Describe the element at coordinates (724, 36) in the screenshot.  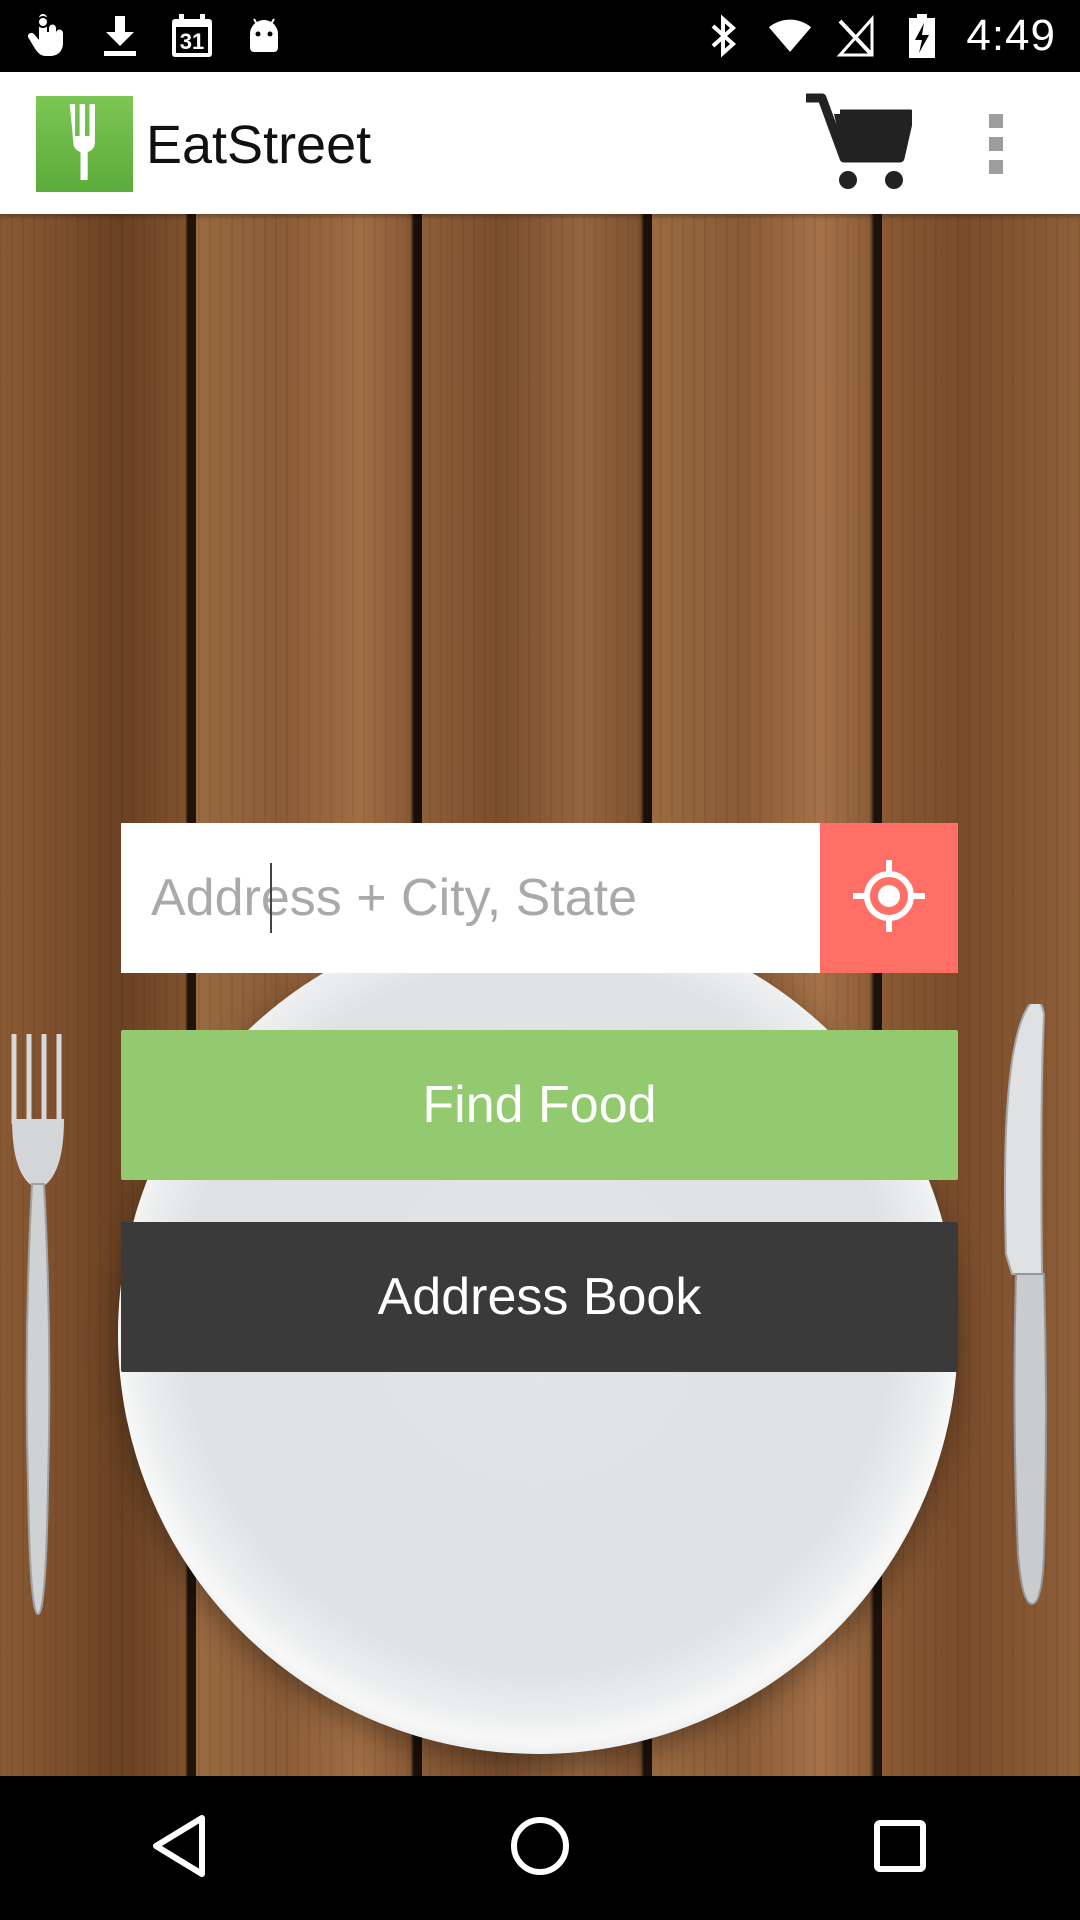
I see `bluetooth-icon` at that location.